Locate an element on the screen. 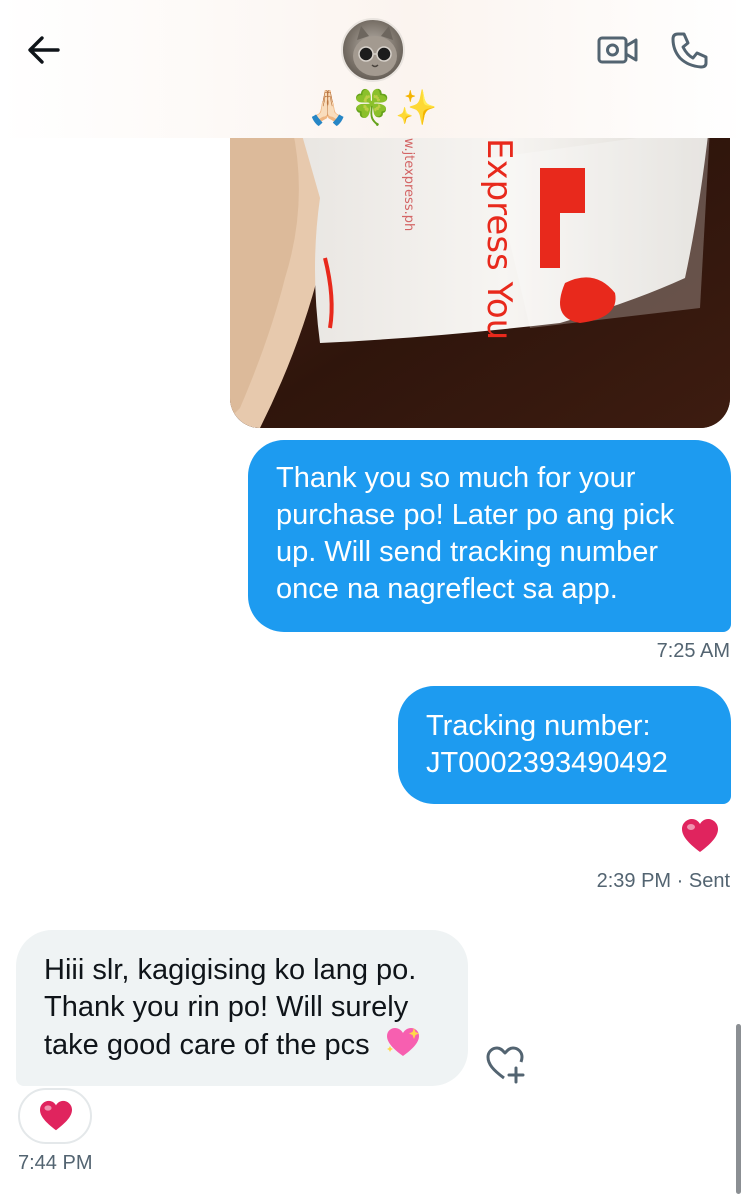  conversation-header: 🙏🏻🍀✨ is located at coordinates (373, 69).